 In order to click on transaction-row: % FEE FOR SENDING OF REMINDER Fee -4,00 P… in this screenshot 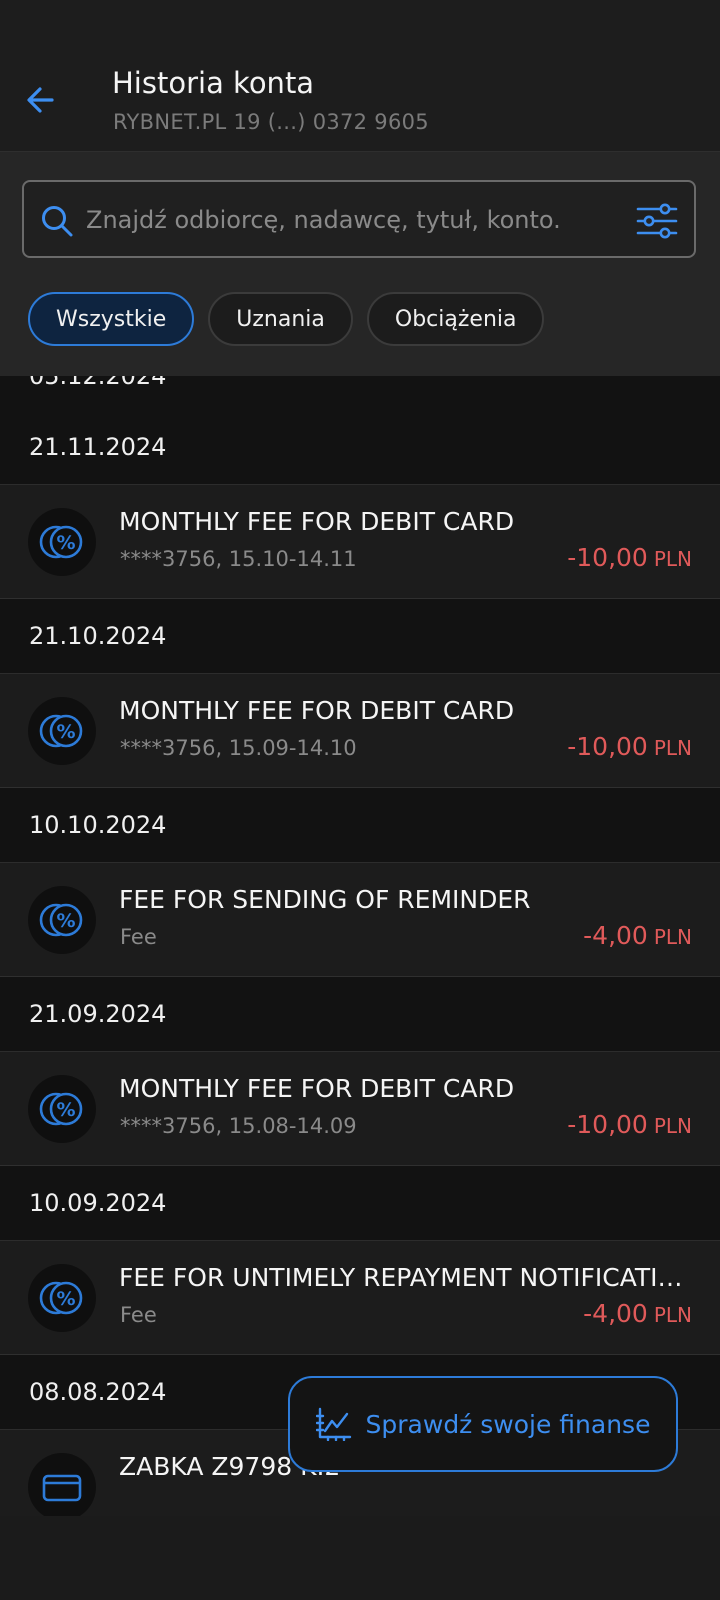, I will do `click(360, 920)`.